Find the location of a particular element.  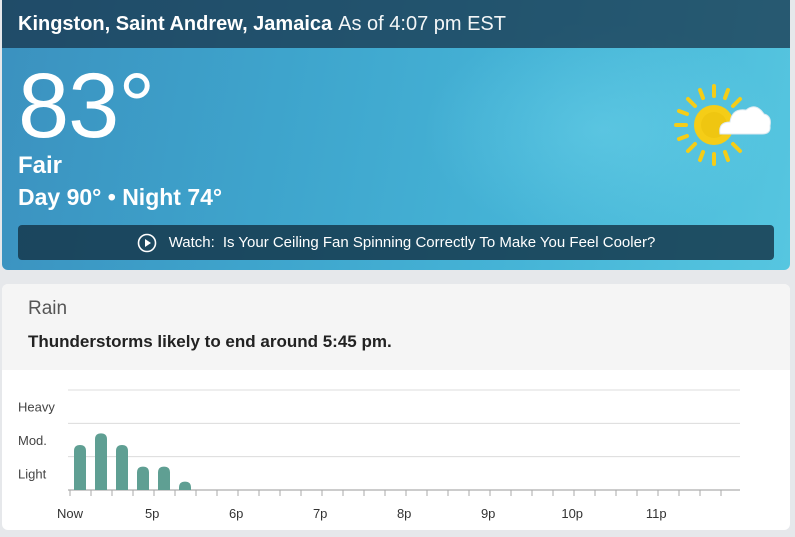

x-tick-label: 10p is located at coordinates (572, 513).